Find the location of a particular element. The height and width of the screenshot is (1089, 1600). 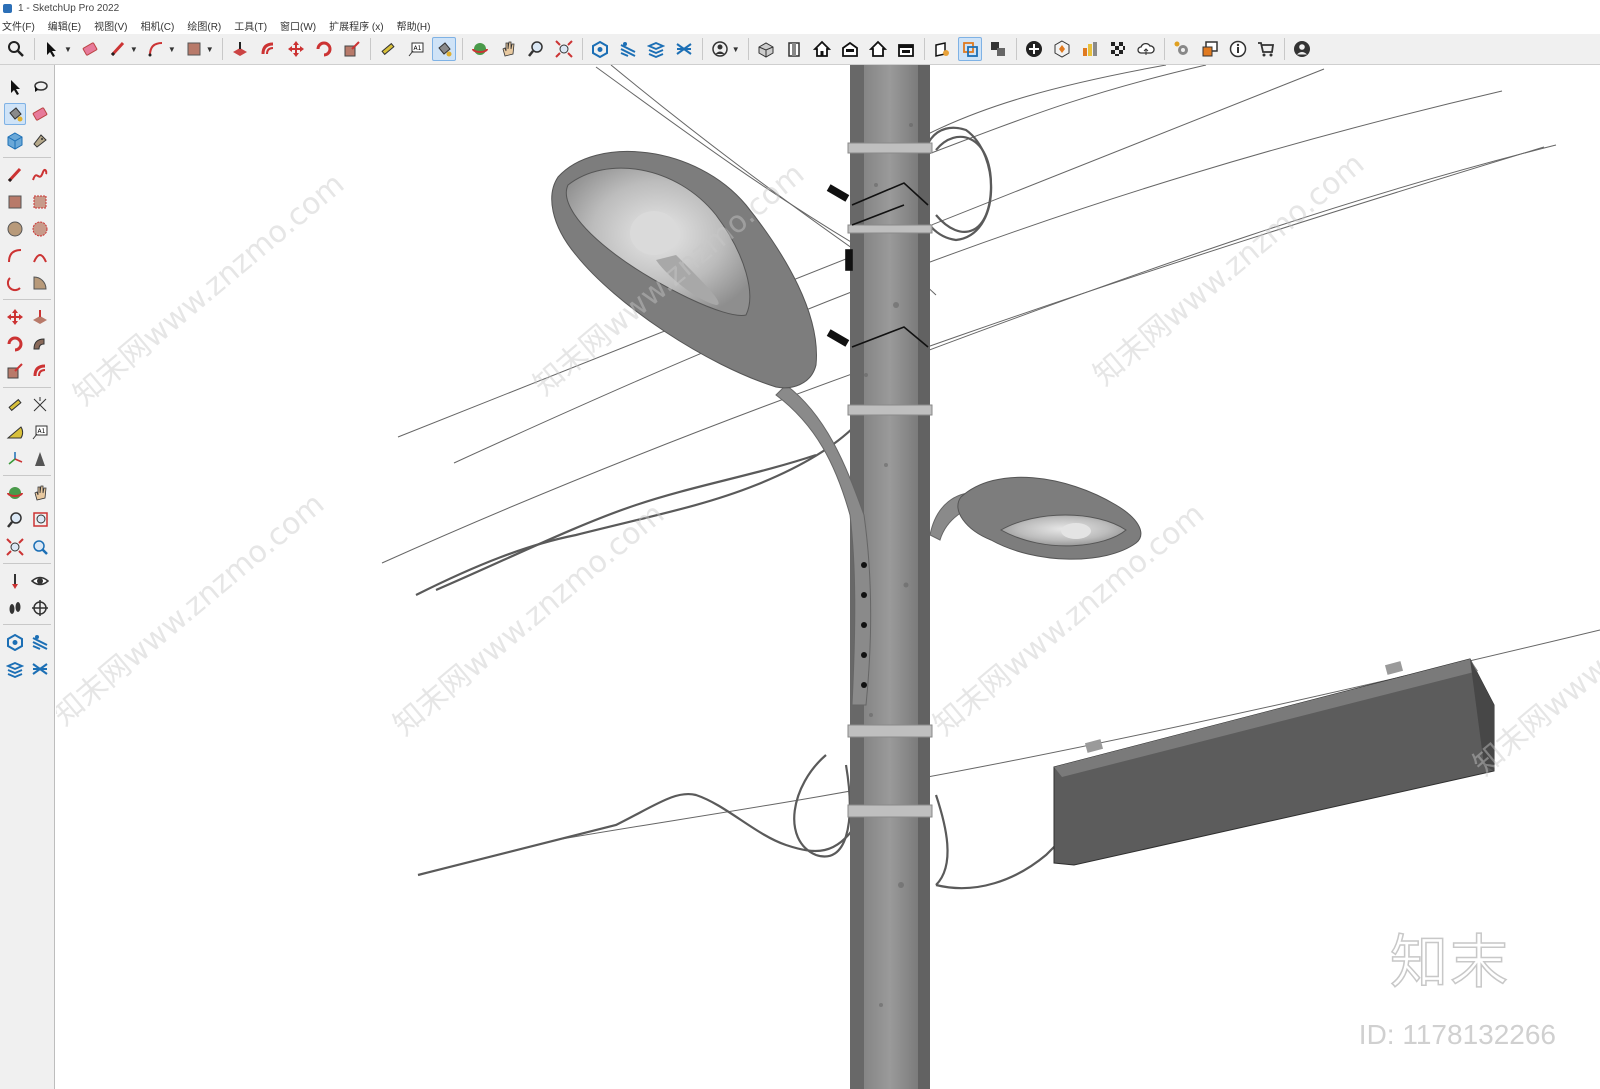

three-point-arc-icon is located at coordinates (15, 283).